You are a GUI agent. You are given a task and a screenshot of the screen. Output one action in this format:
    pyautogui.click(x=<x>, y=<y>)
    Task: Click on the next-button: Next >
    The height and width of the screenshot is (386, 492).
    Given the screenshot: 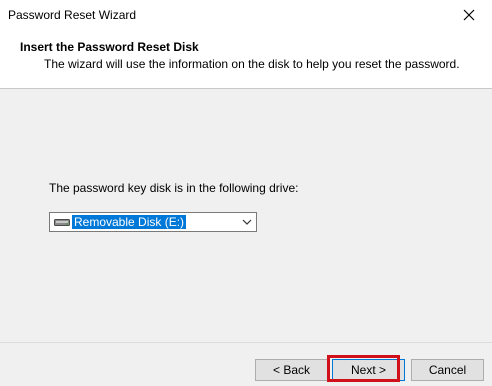 What is the action you would take?
    pyautogui.click(x=368, y=370)
    